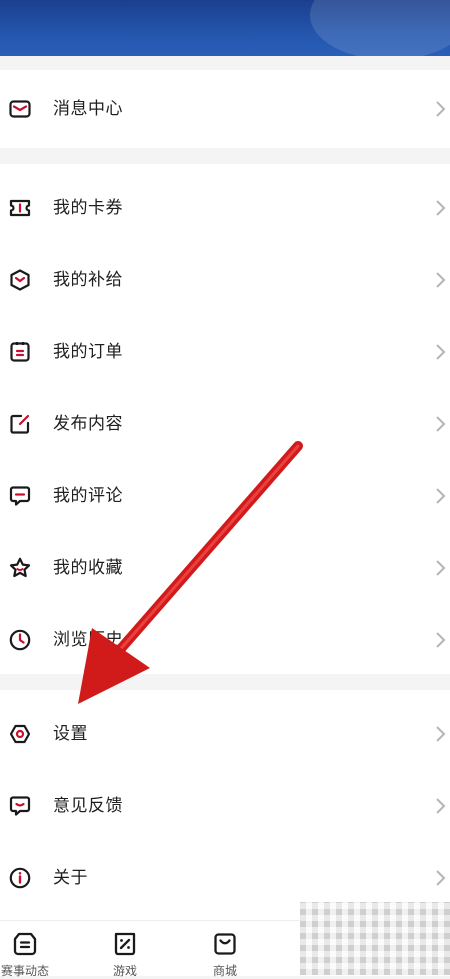 This screenshot has height=979, width=450. Describe the element at coordinates (88, 109) in the screenshot. I see `menu-item-label: 消息中心` at that location.